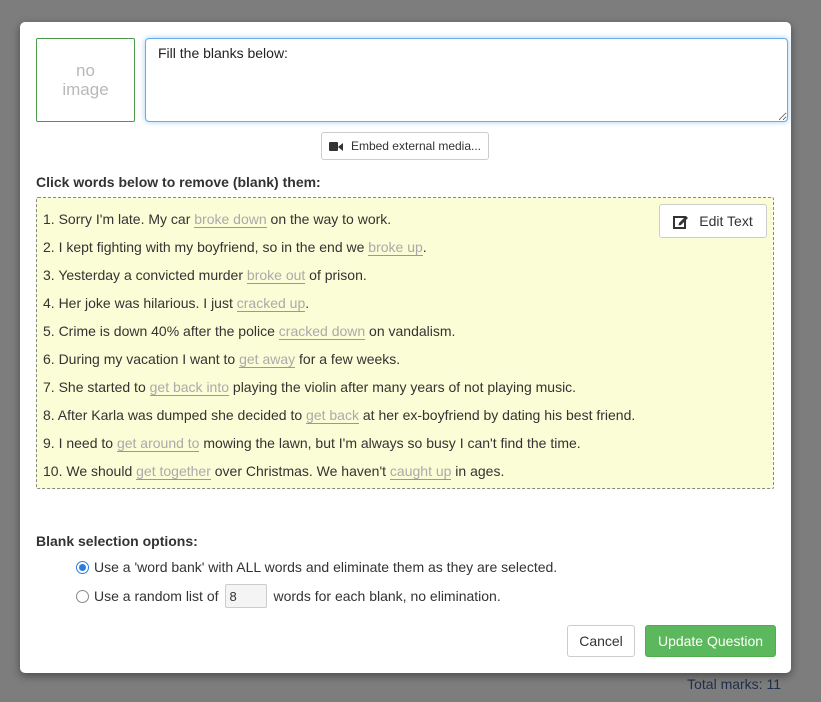  Describe the element at coordinates (267, 359) in the screenshot. I see `blank-word: get away` at that location.